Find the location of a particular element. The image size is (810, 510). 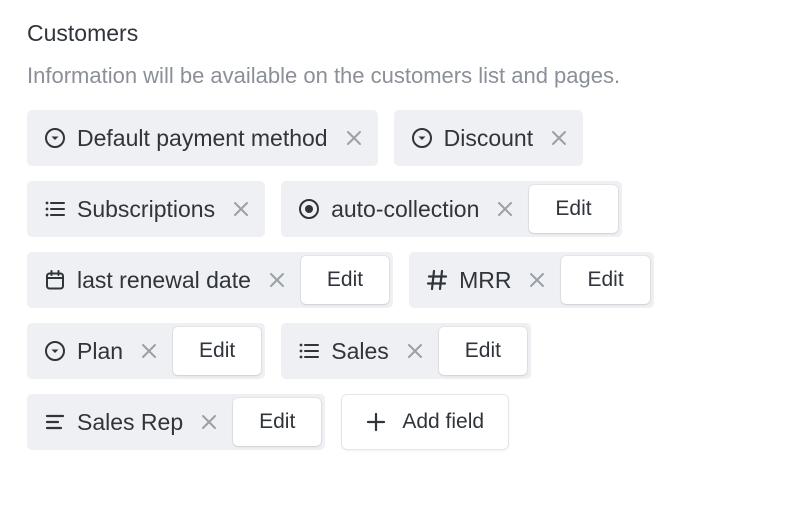

field-chip-subscriptions: Subscriptions is located at coordinates (146, 209).